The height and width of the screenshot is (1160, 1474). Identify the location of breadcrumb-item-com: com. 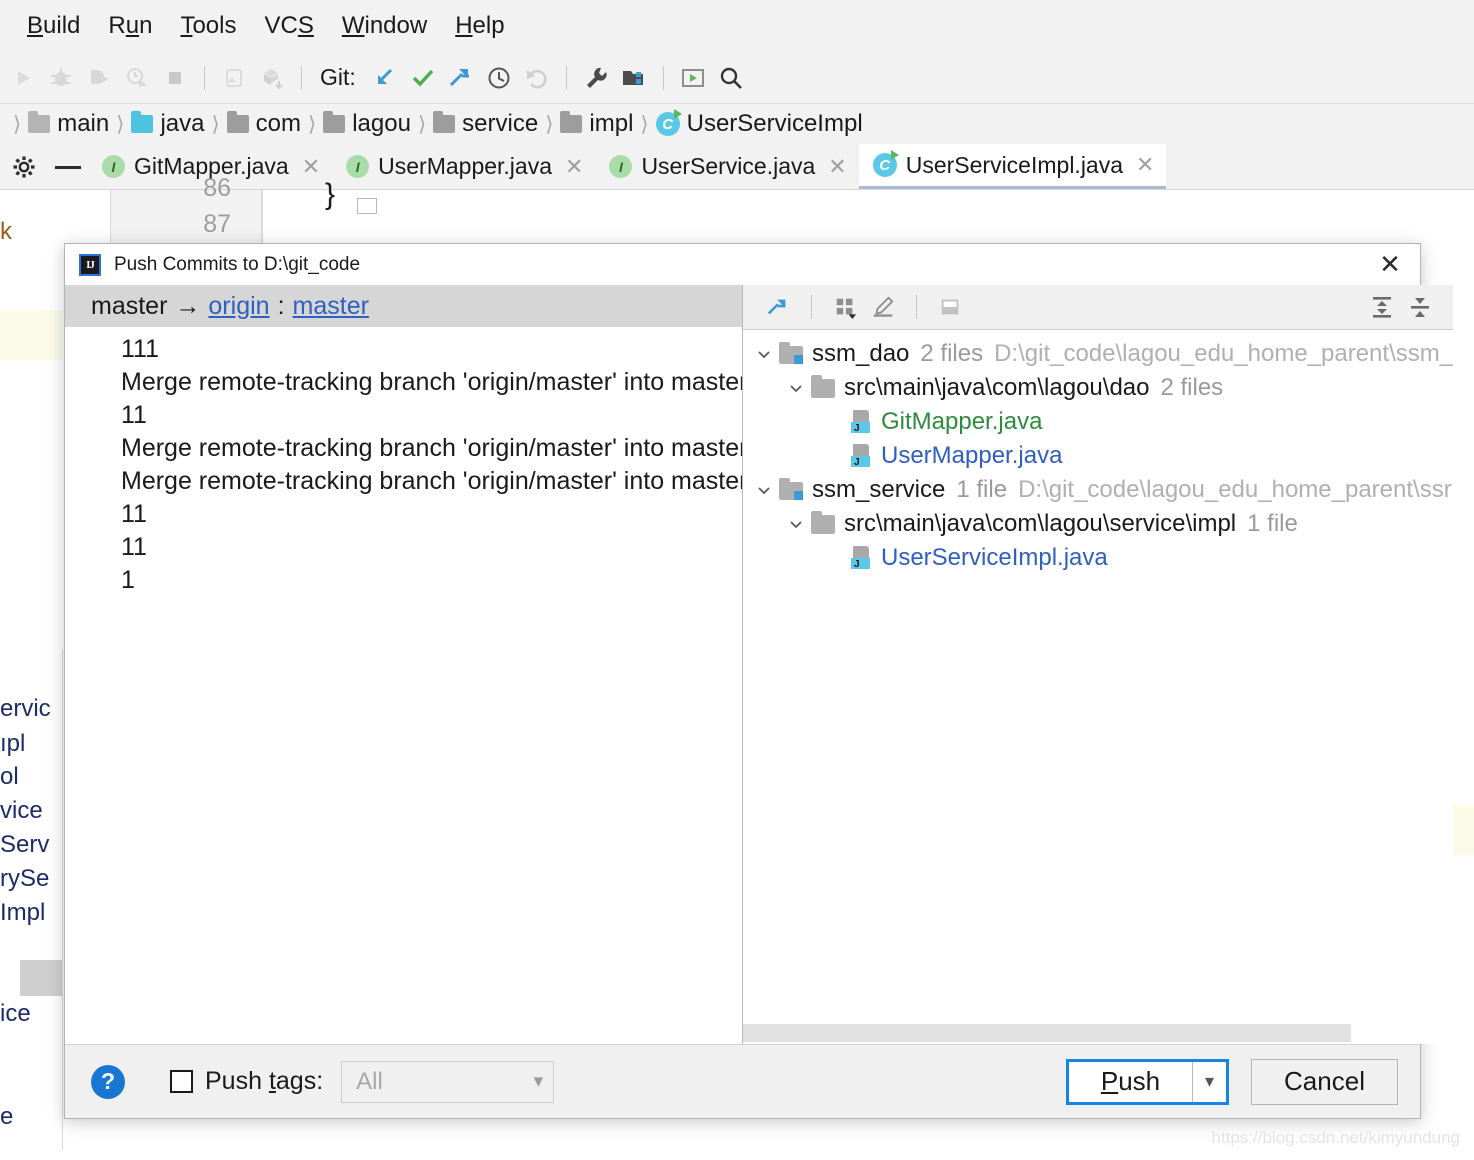
(263, 124).